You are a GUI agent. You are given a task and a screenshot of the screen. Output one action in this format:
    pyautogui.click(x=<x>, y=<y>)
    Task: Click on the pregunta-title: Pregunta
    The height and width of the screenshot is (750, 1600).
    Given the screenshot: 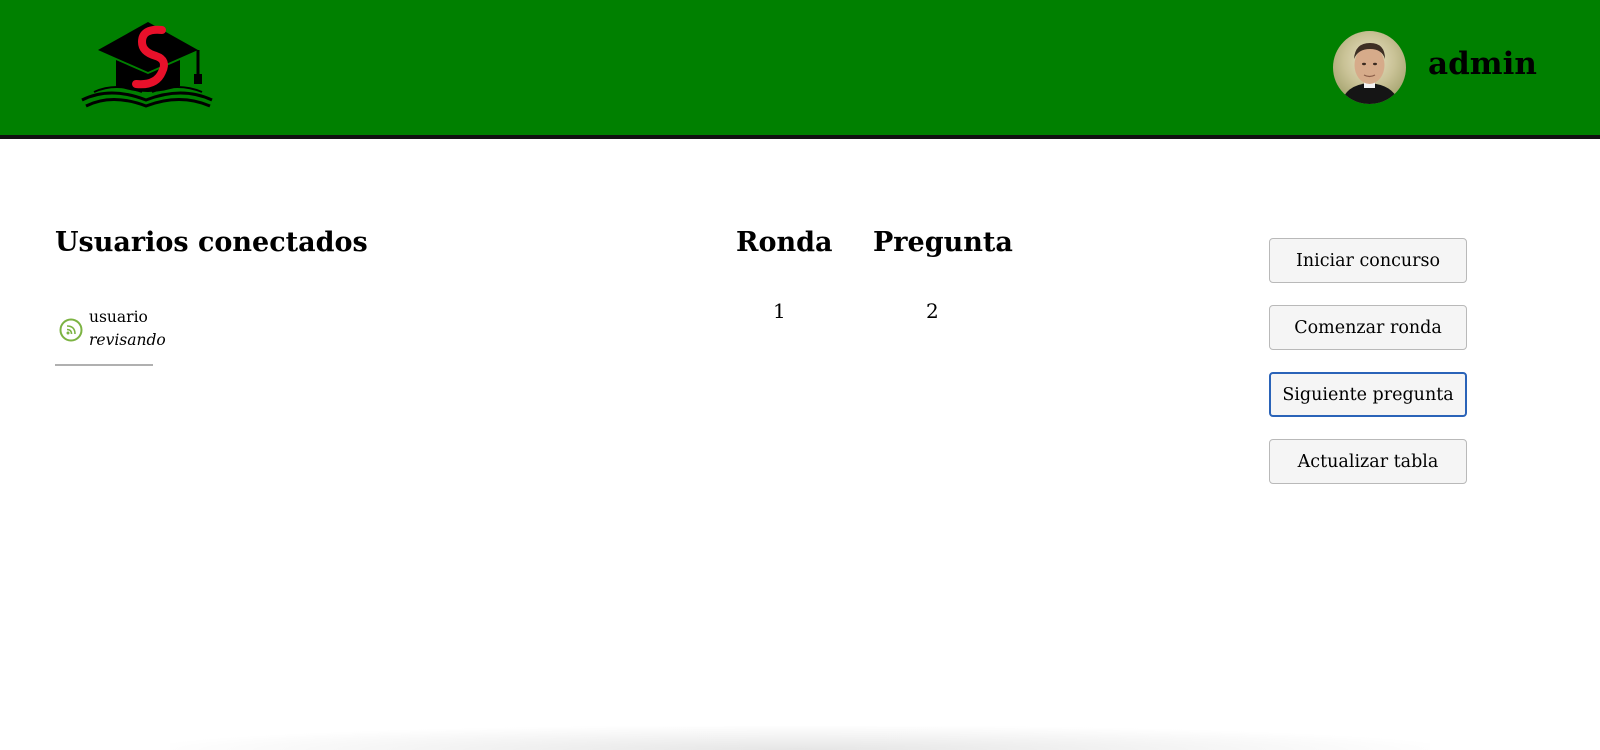 What is the action you would take?
    pyautogui.click(x=943, y=242)
    